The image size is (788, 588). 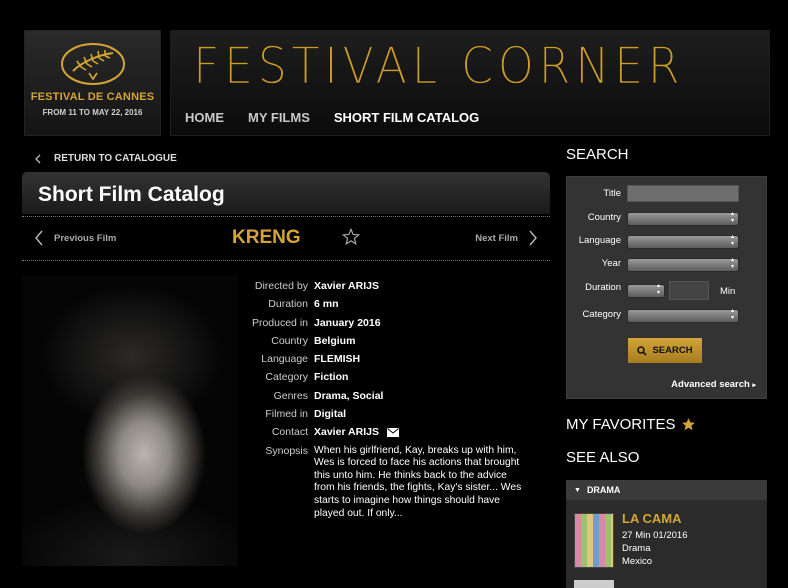 I want to click on detail-value: 6 mn, so click(x=326, y=304).